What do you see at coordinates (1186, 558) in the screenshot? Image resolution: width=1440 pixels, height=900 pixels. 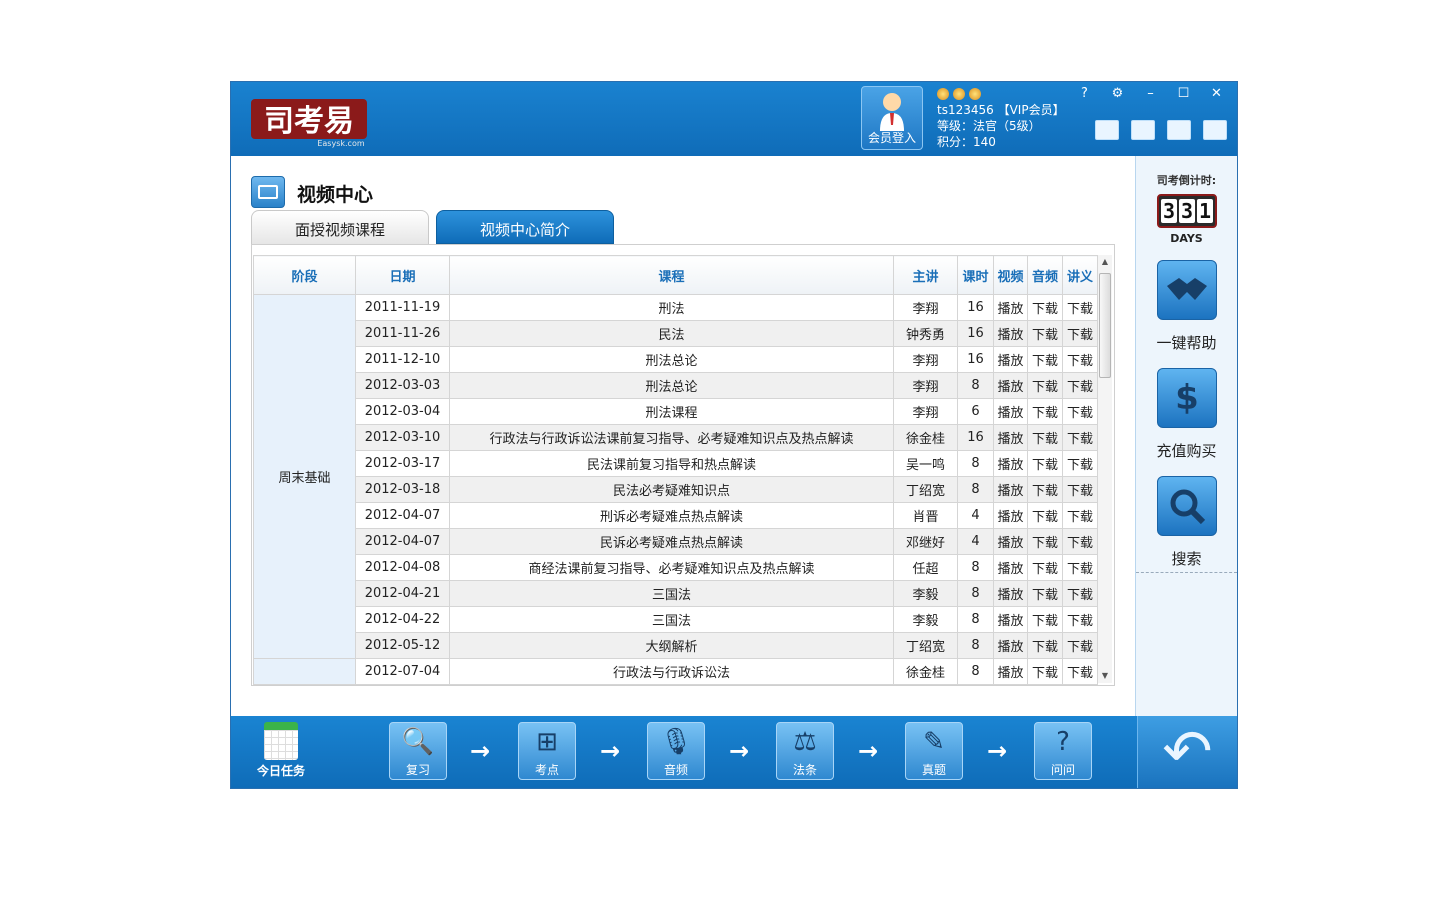 I see `search-label: 搜索` at bounding box center [1186, 558].